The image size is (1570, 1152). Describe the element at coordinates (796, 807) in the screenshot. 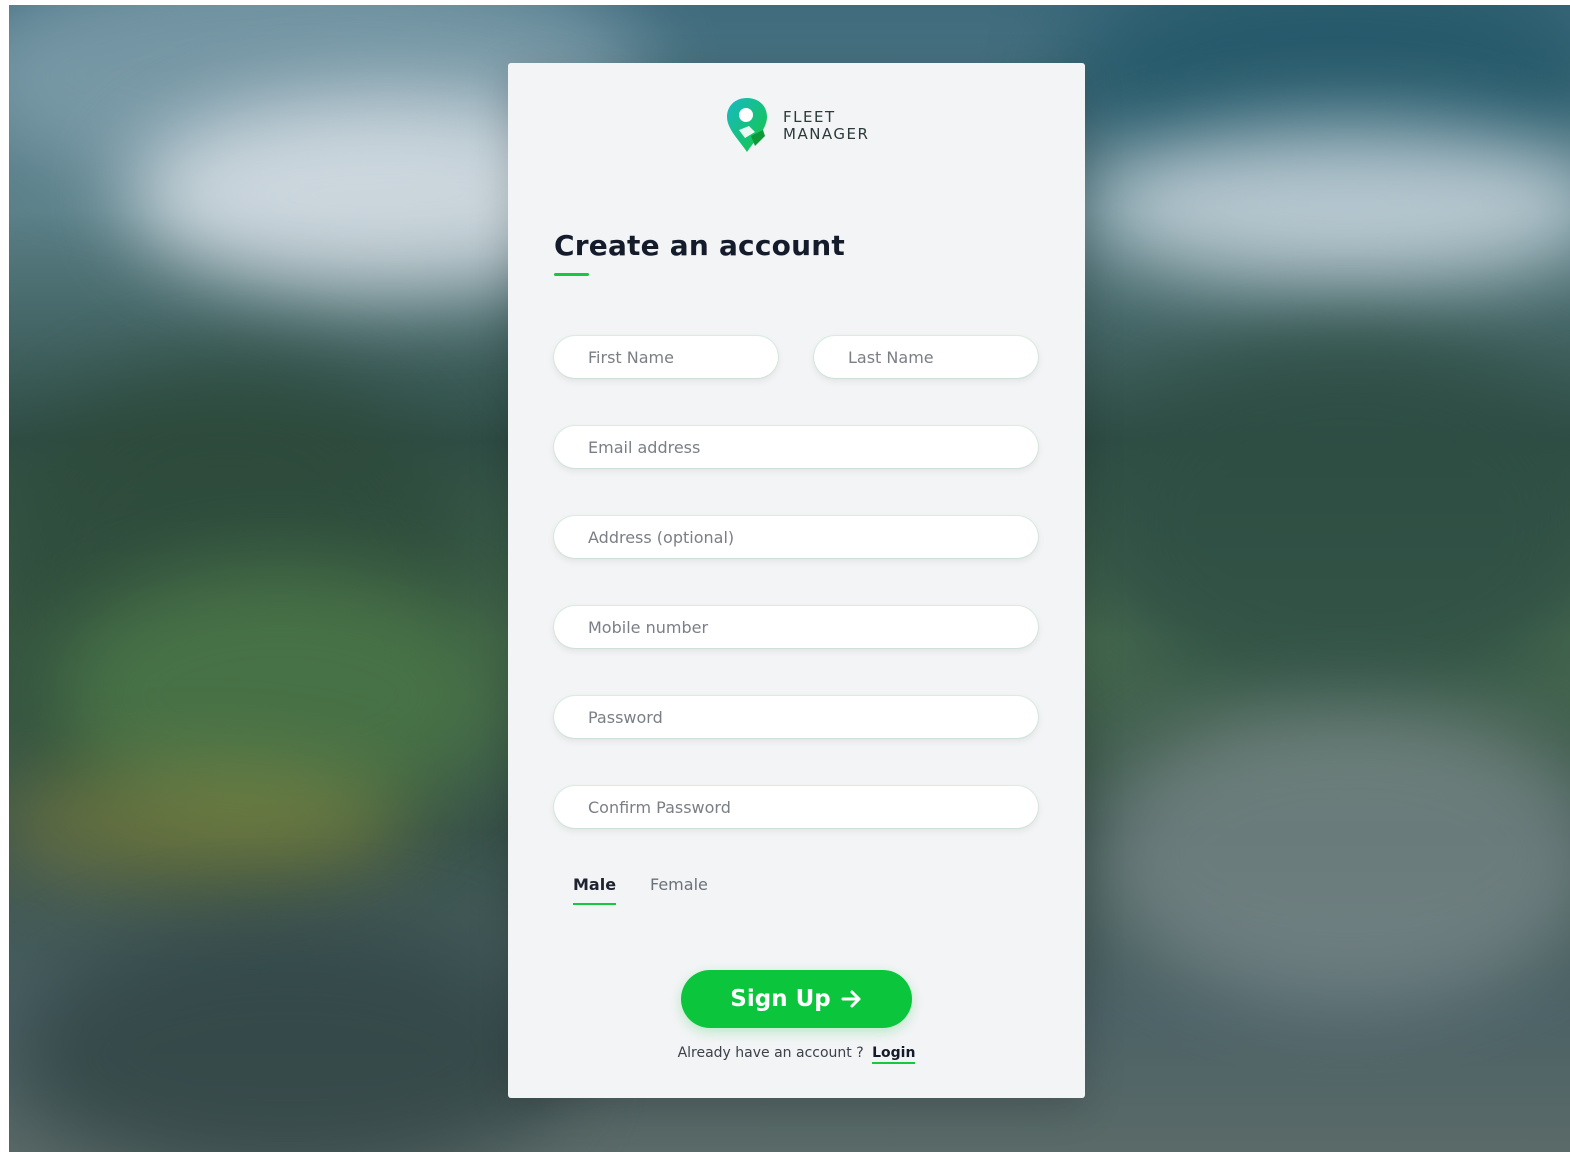

I see `confirm-password-input` at that location.